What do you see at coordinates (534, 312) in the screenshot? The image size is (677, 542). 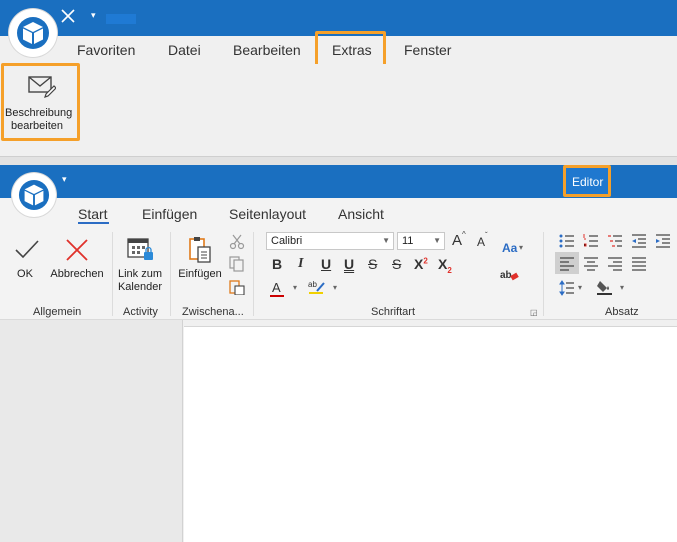 I see `dialog-launcher-icon: ◲` at bounding box center [534, 312].